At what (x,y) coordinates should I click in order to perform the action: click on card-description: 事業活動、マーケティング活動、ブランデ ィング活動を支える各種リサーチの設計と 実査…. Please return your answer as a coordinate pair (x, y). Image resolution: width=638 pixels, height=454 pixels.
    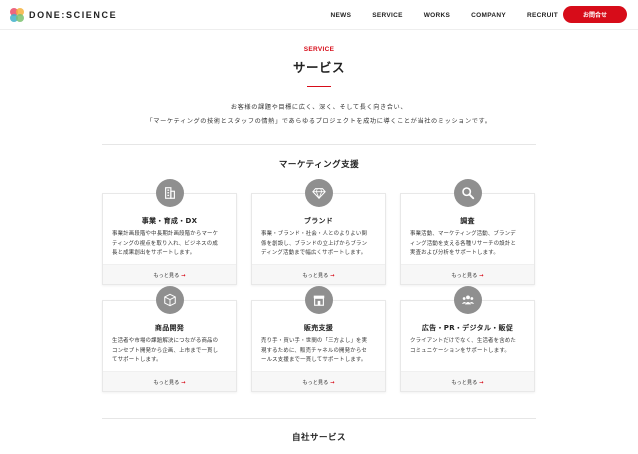
    Looking at the image, I should click on (463, 243).